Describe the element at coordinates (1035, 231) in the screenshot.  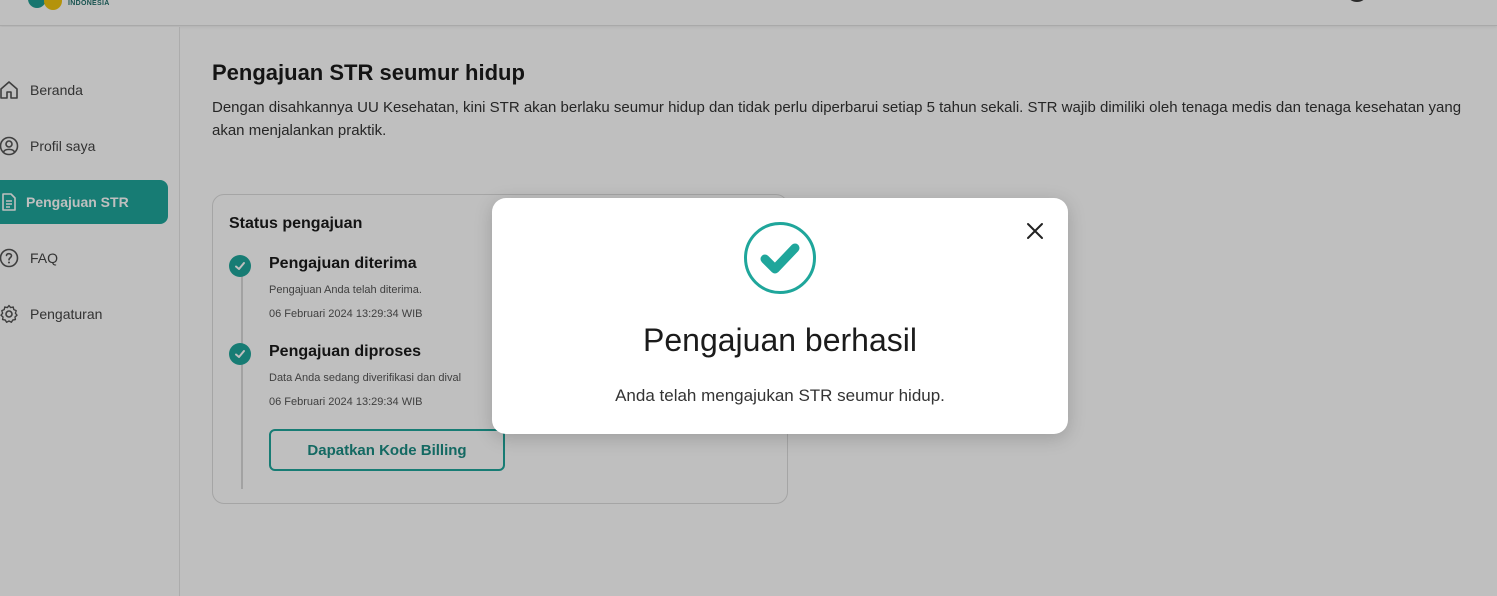
I see `close-icon` at that location.